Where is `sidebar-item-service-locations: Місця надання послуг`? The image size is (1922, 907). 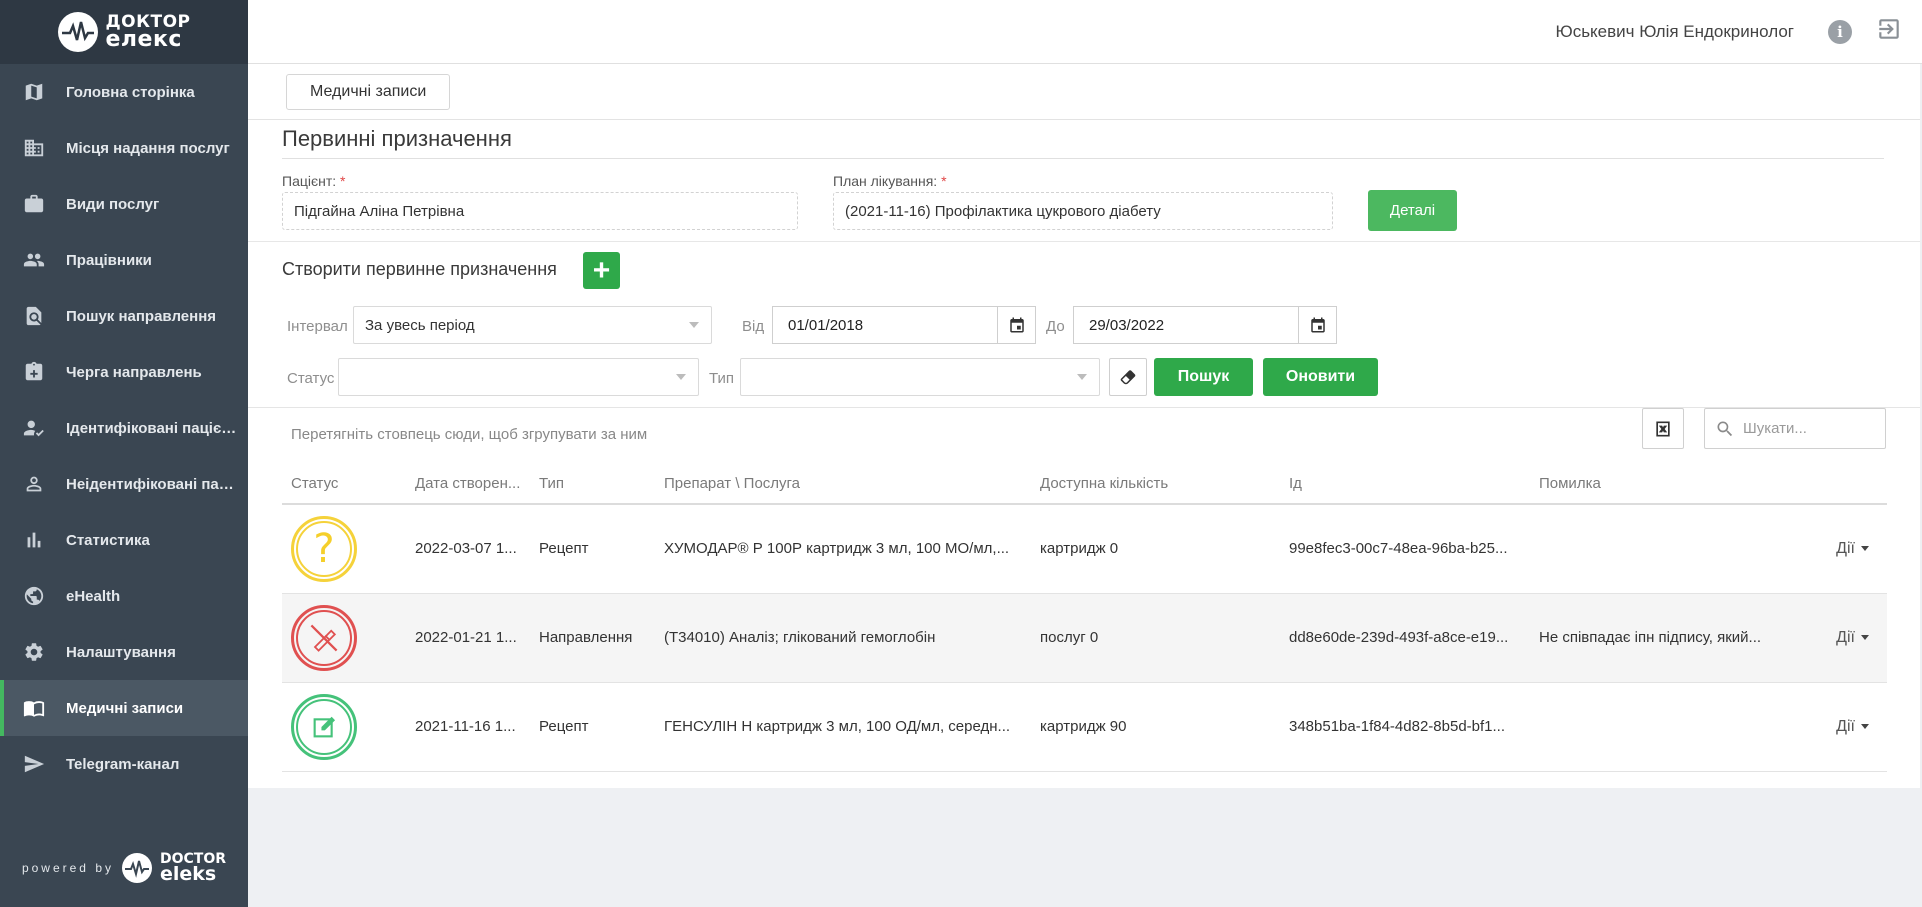 sidebar-item-service-locations: Місця надання послуг is located at coordinates (124, 148).